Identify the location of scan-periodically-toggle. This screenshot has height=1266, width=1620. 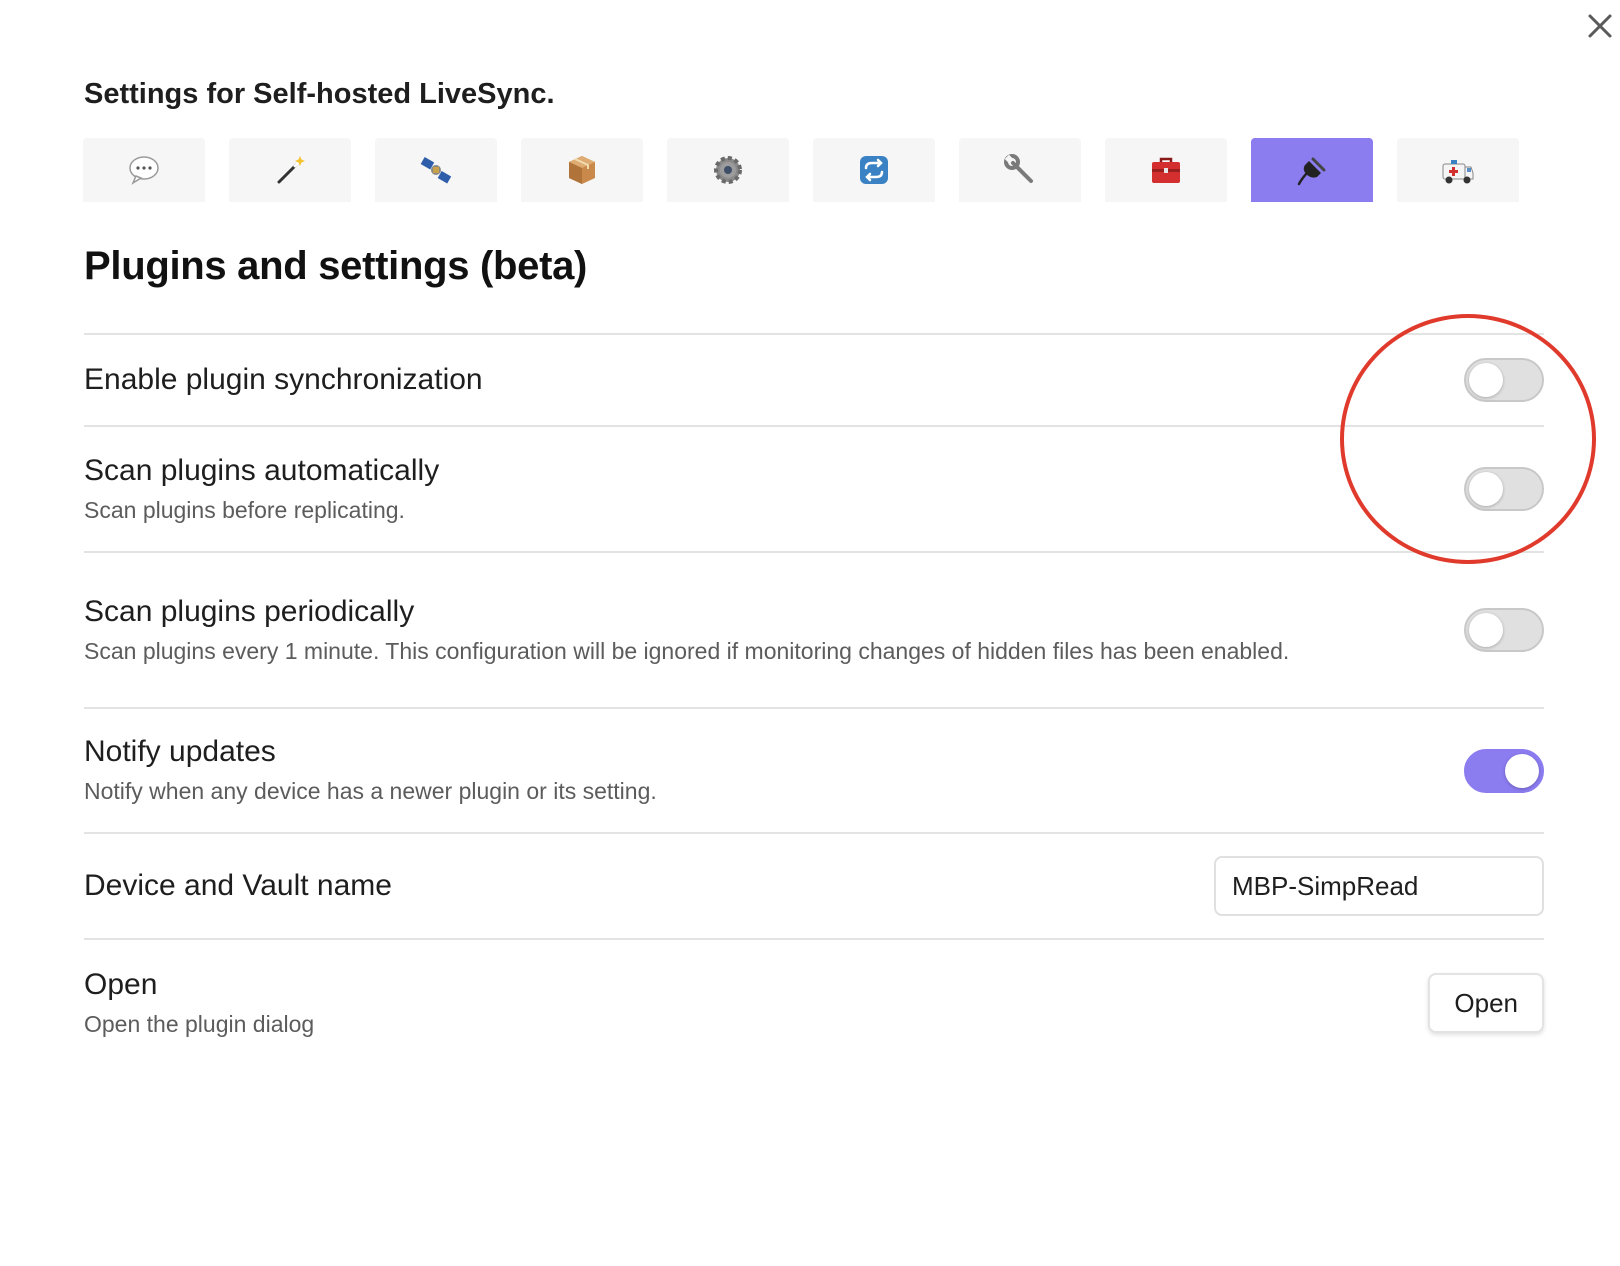
(1504, 630).